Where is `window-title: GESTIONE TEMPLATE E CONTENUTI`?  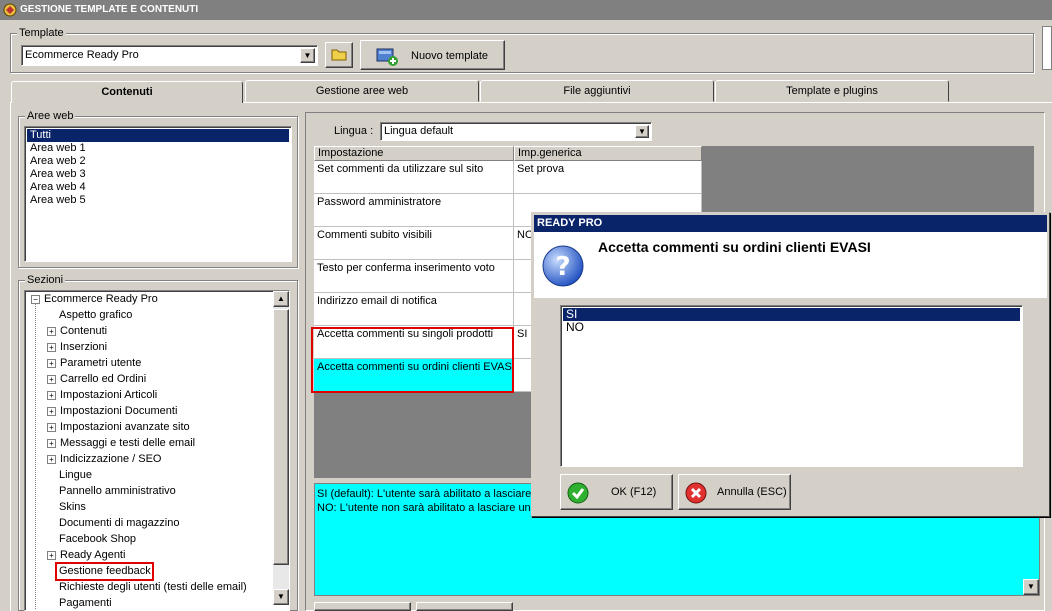
window-title: GESTIONE TEMPLATE E CONTENUTI is located at coordinates (109, 9).